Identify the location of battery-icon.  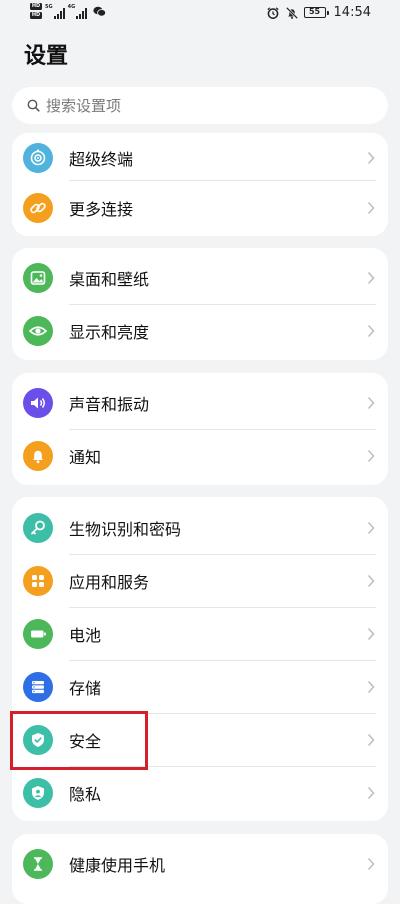
(38, 633).